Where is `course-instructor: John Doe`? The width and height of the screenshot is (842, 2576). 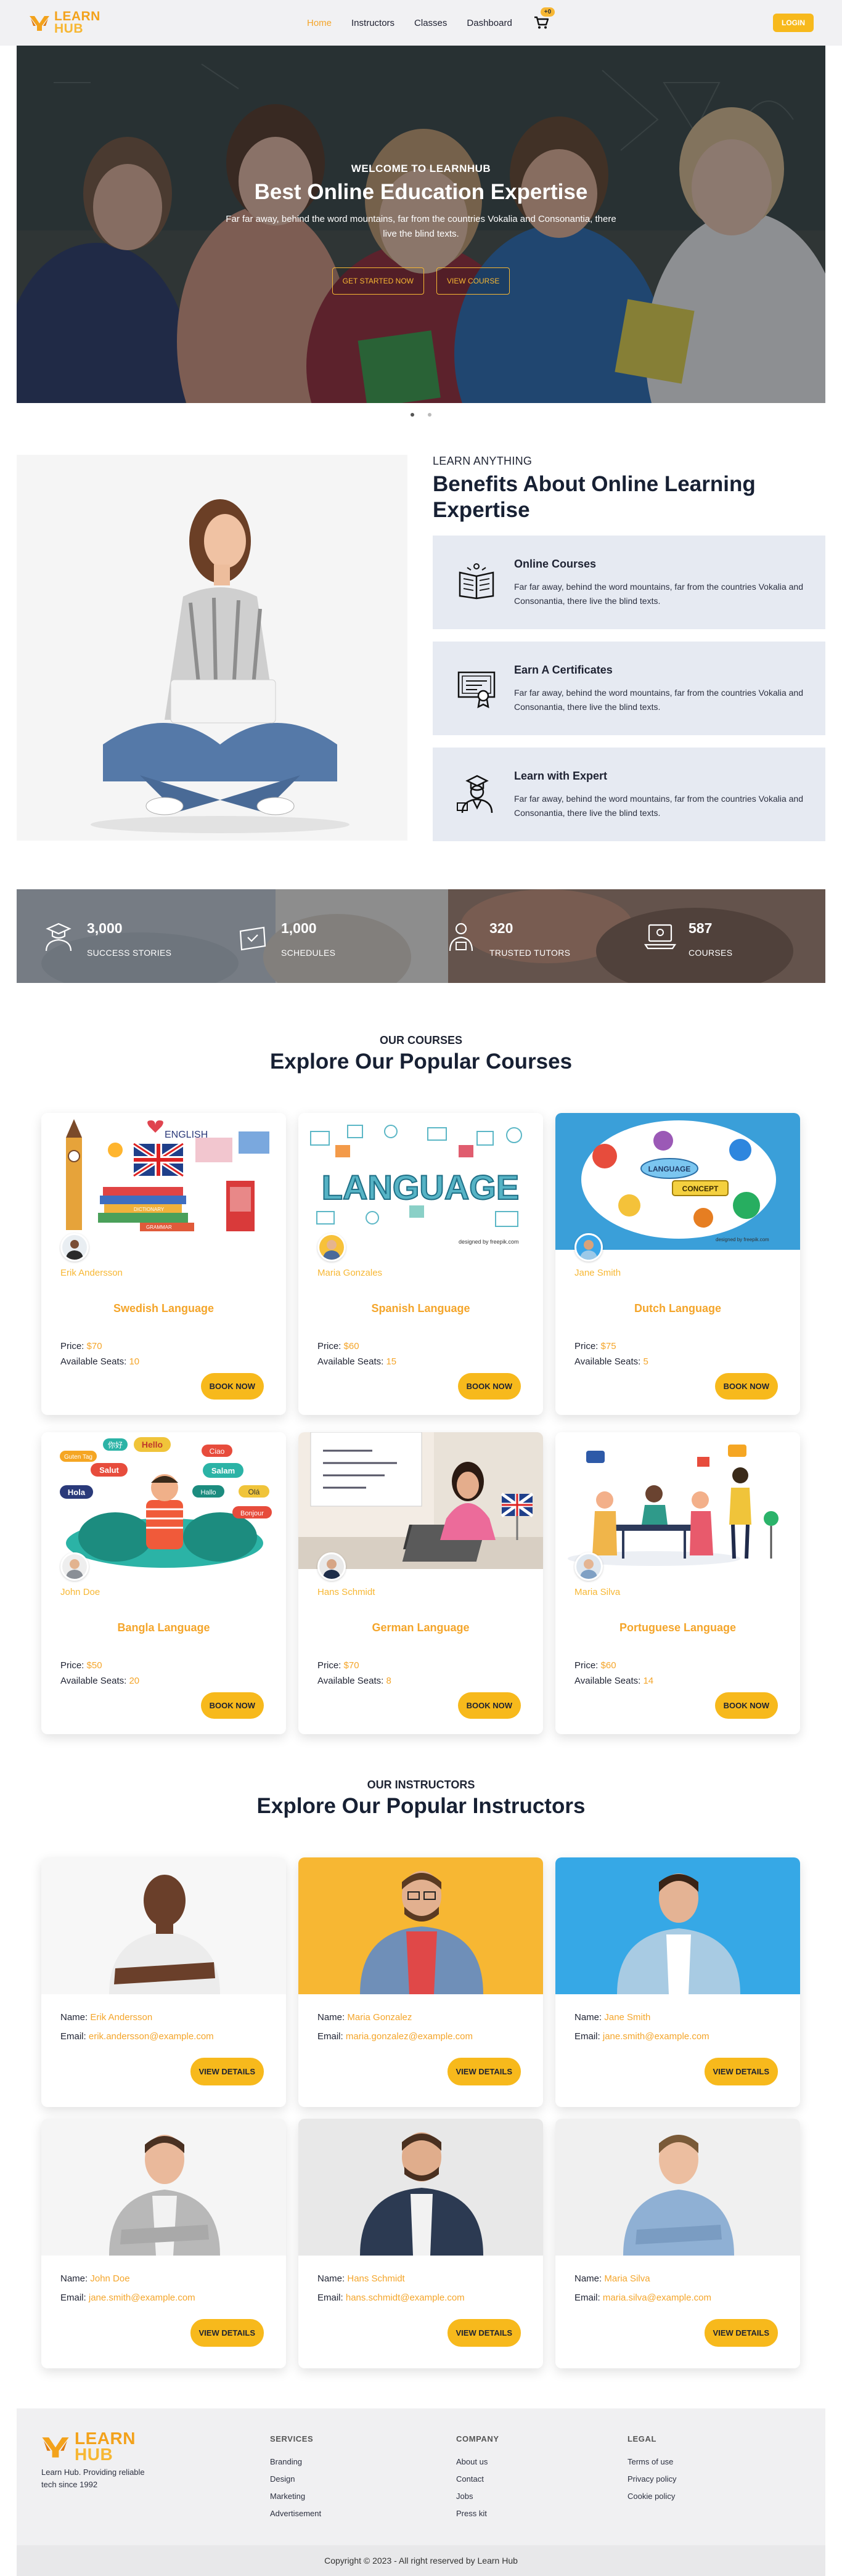 course-instructor: John Doe is located at coordinates (80, 1592).